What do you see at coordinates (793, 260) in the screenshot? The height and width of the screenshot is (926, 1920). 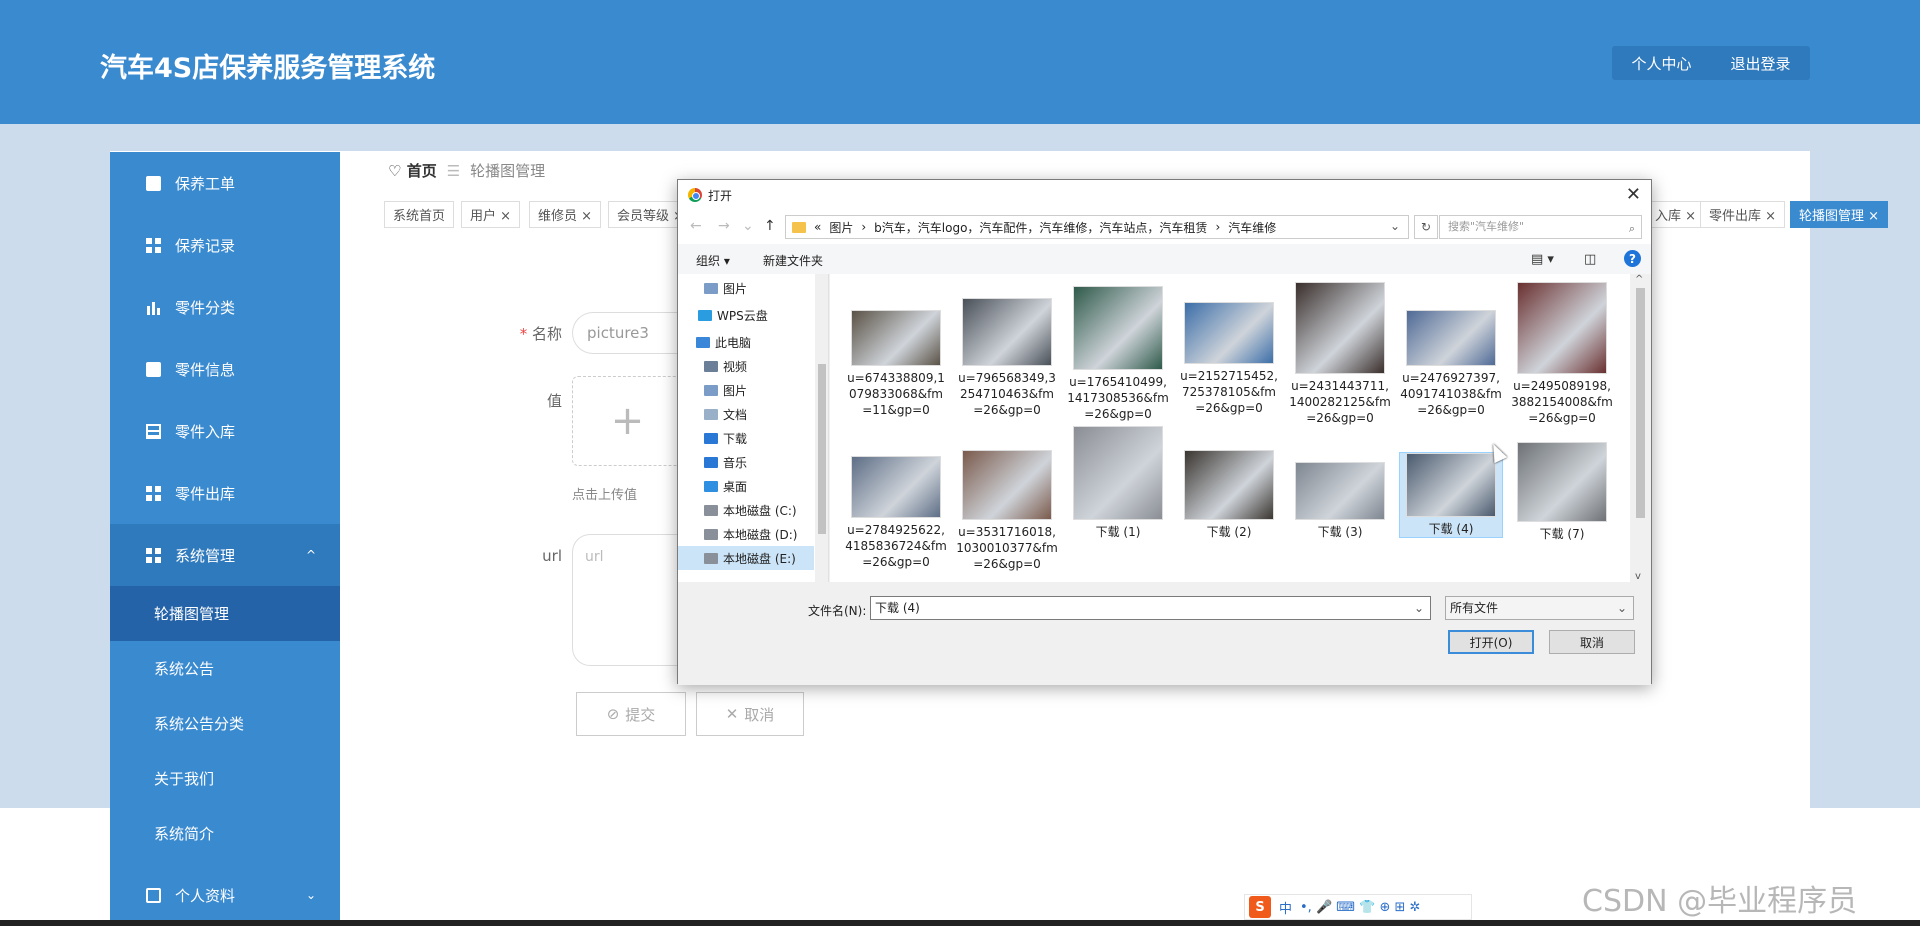 I see `new-folder-button: 新建文件夹` at bounding box center [793, 260].